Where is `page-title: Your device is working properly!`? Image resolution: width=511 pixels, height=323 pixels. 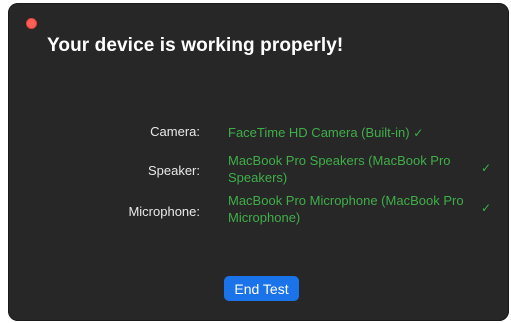
page-title: Your device is working properly! is located at coordinates (195, 45).